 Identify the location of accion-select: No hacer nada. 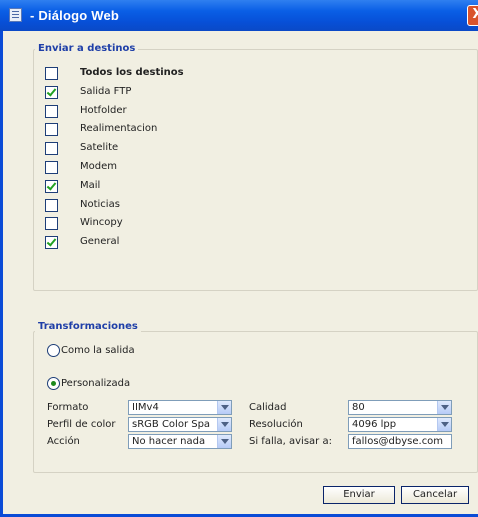
(180, 441).